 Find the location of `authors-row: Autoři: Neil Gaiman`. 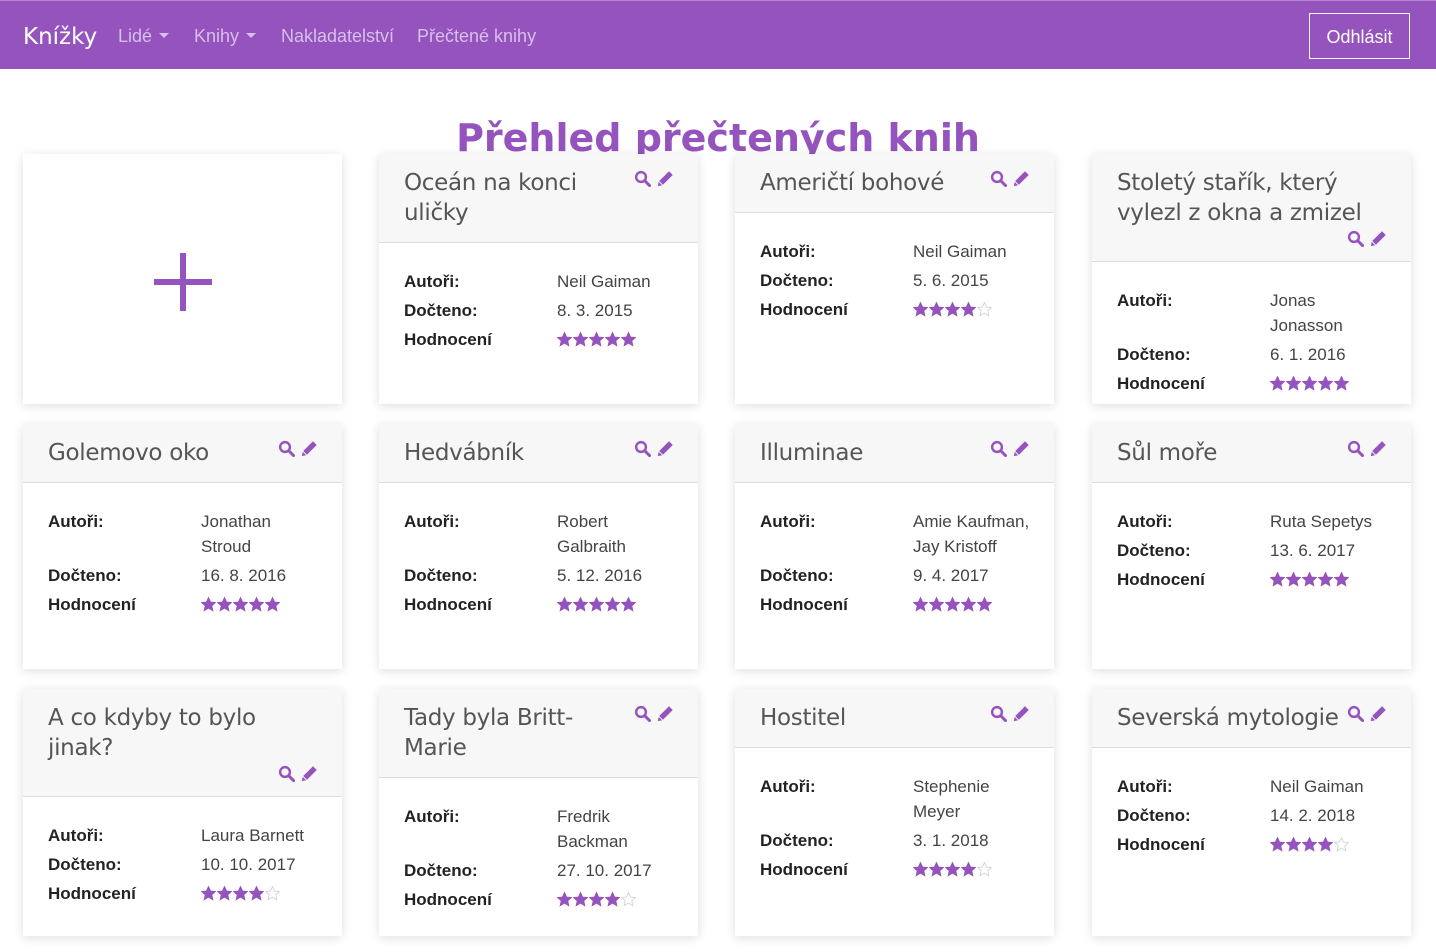

authors-row: Autoři: Neil Gaiman is located at coordinates (539, 281).